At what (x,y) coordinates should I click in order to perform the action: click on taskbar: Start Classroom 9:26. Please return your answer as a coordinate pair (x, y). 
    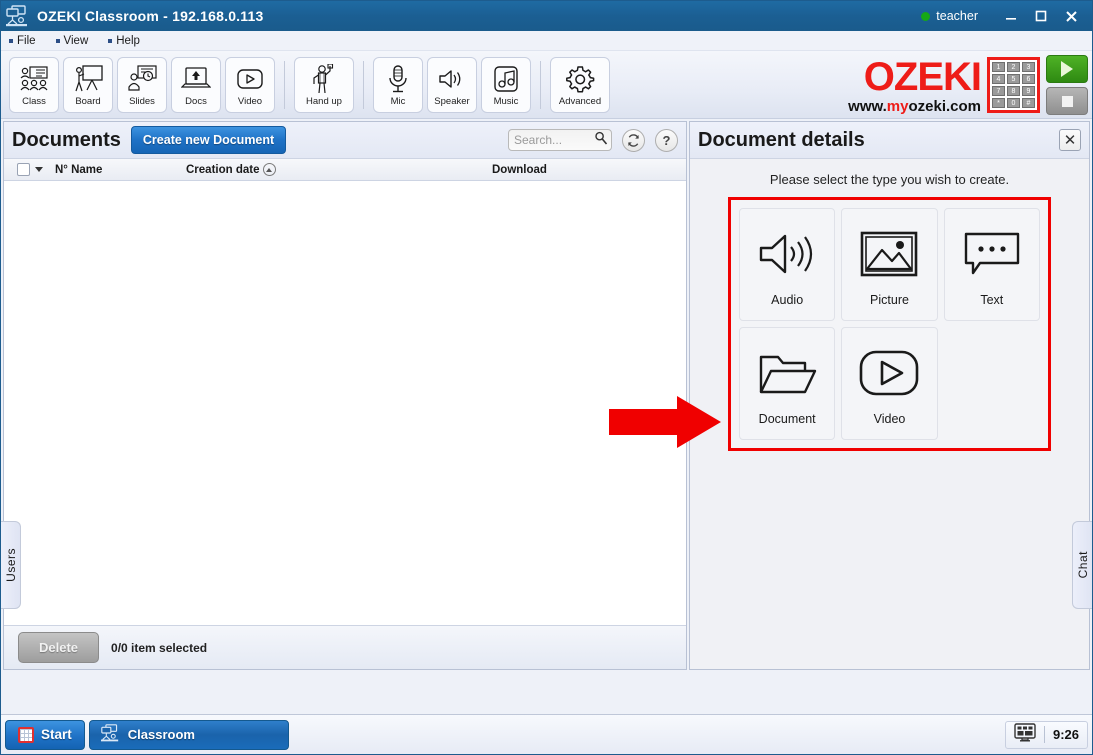
    Looking at the image, I should click on (546, 734).